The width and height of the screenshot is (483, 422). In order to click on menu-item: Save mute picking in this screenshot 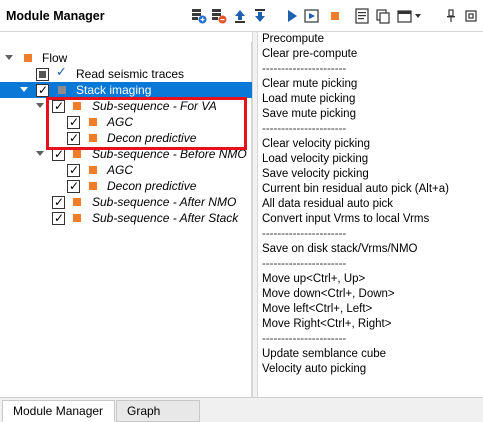, I will do `click(355, 114)`.